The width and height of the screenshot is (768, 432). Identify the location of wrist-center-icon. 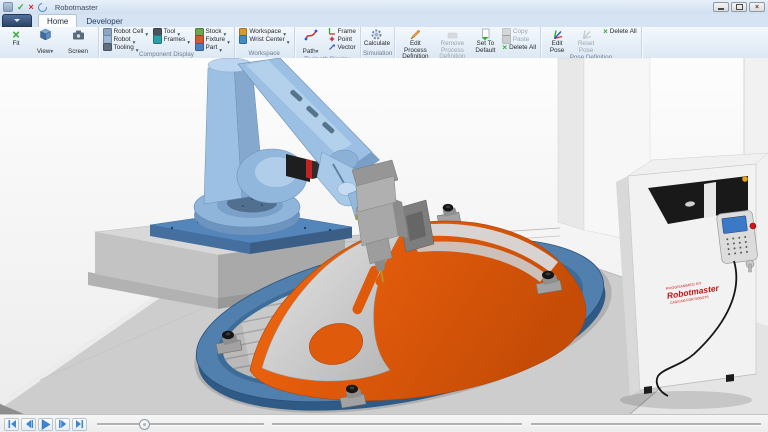
(243, 39).